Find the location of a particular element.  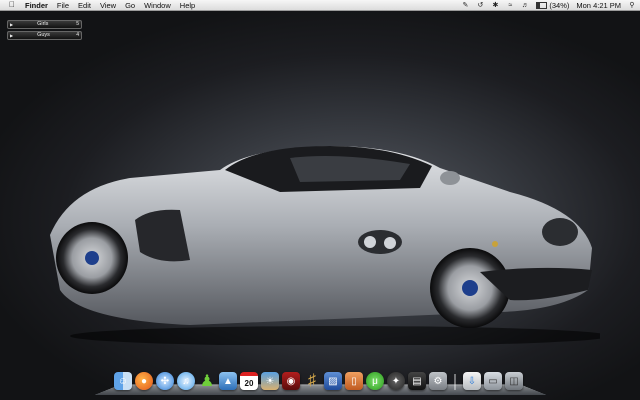

preview-icon: ▲ is located at coordinates (228, 381).